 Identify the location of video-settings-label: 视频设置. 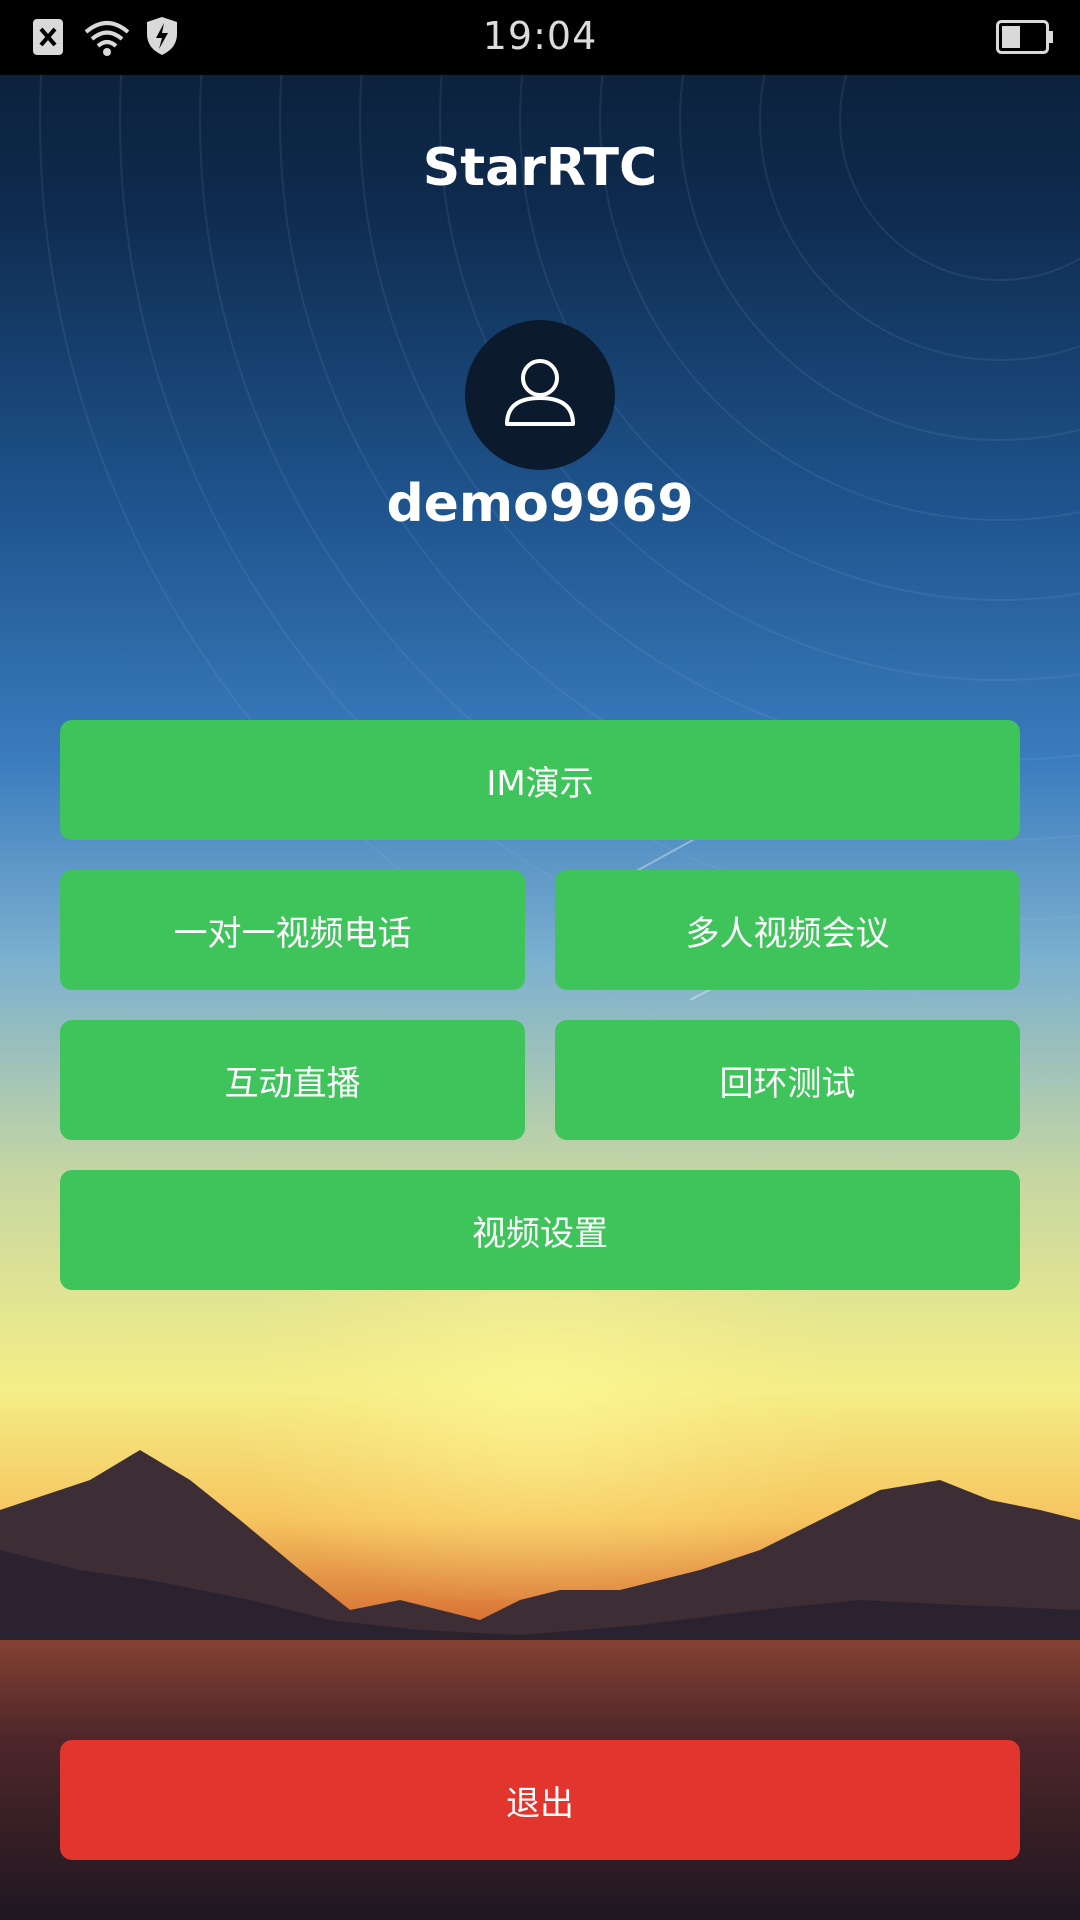
(540, 1233).